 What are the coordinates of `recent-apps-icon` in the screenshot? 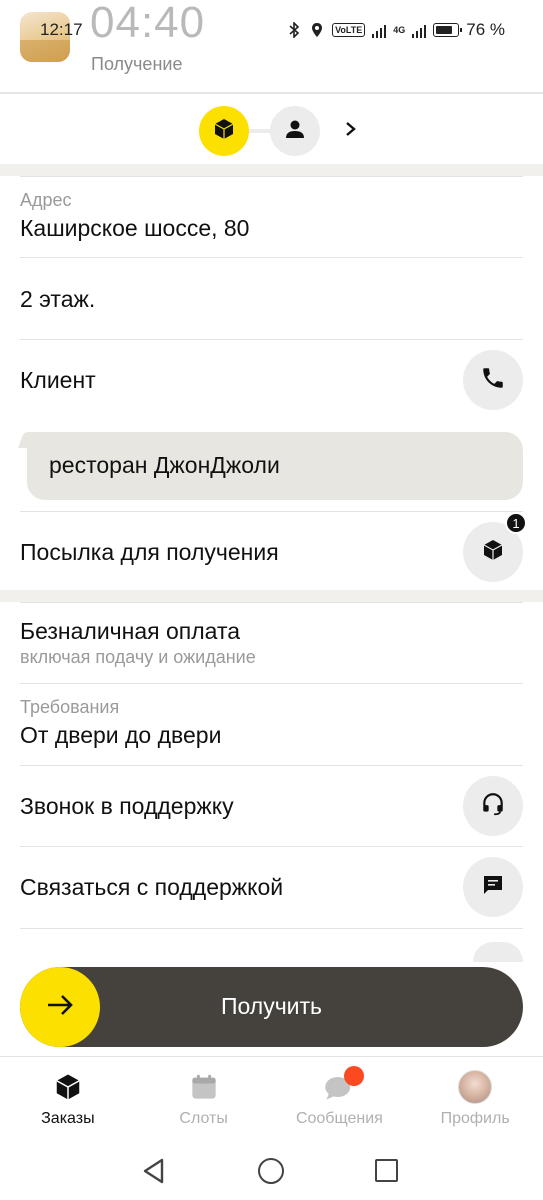 It's located at (386, 1170).